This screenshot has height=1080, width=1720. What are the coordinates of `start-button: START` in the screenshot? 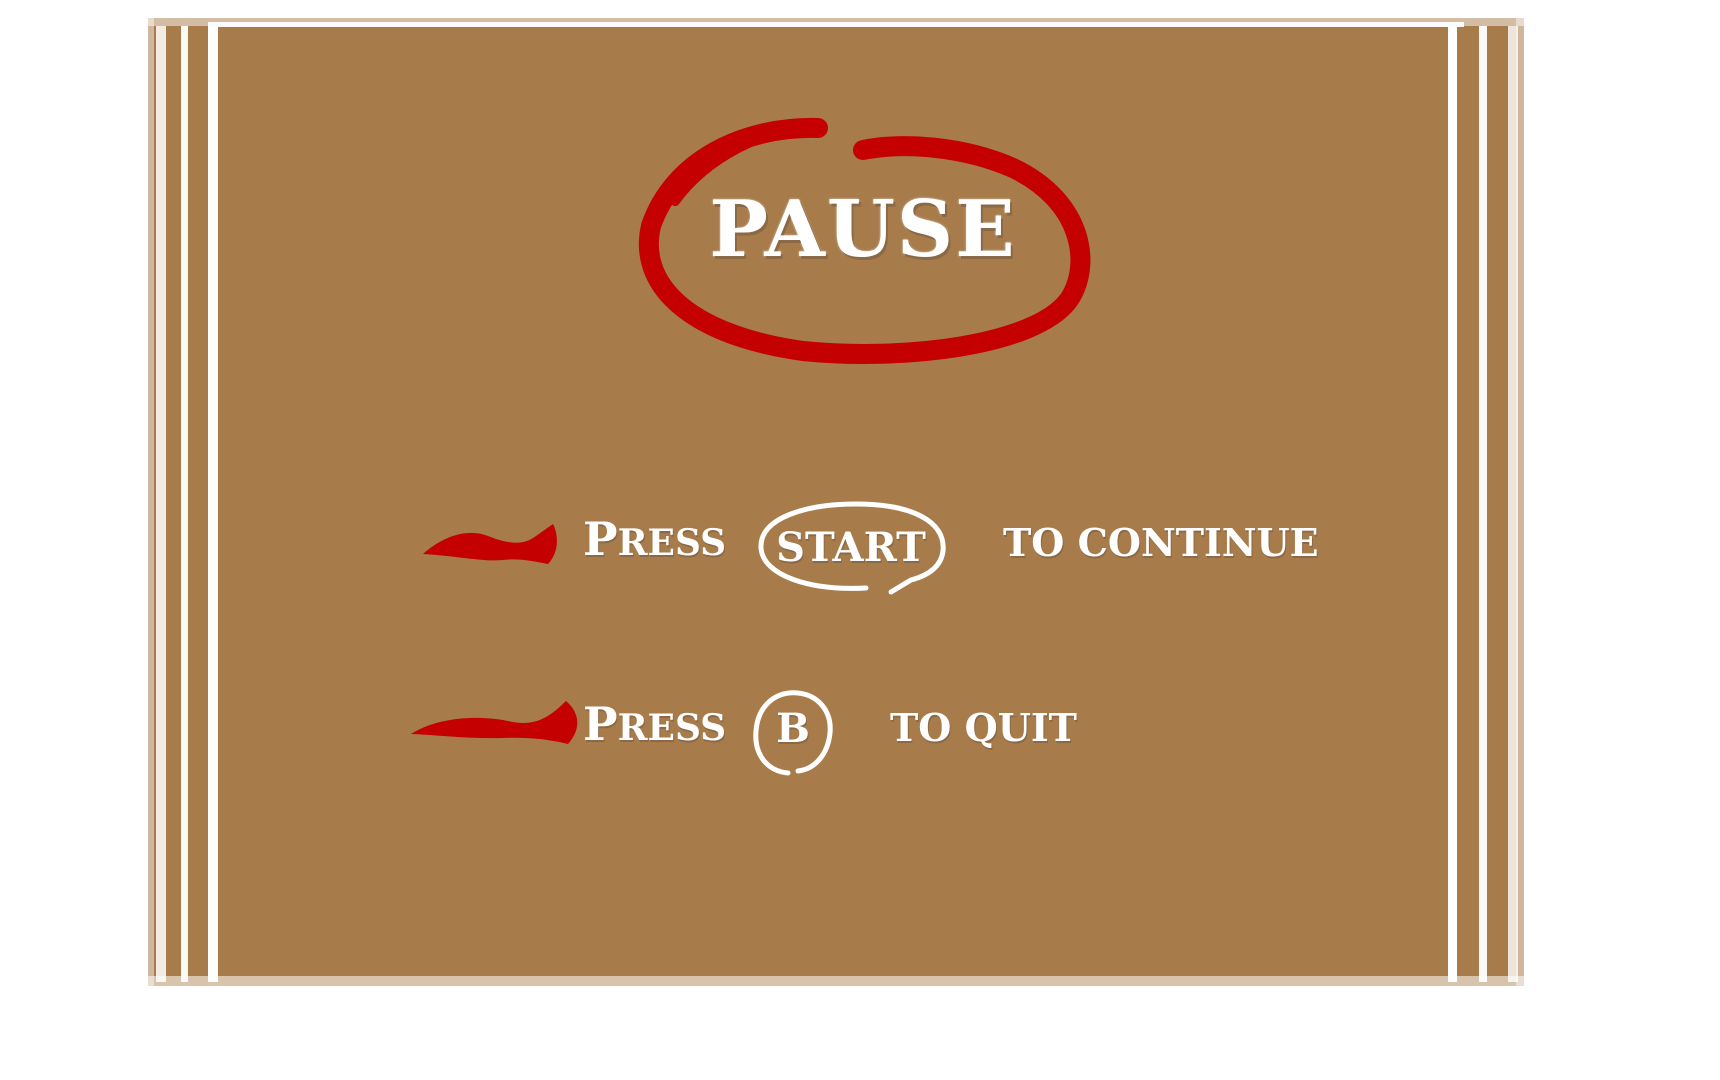 It's located at (851, 546).